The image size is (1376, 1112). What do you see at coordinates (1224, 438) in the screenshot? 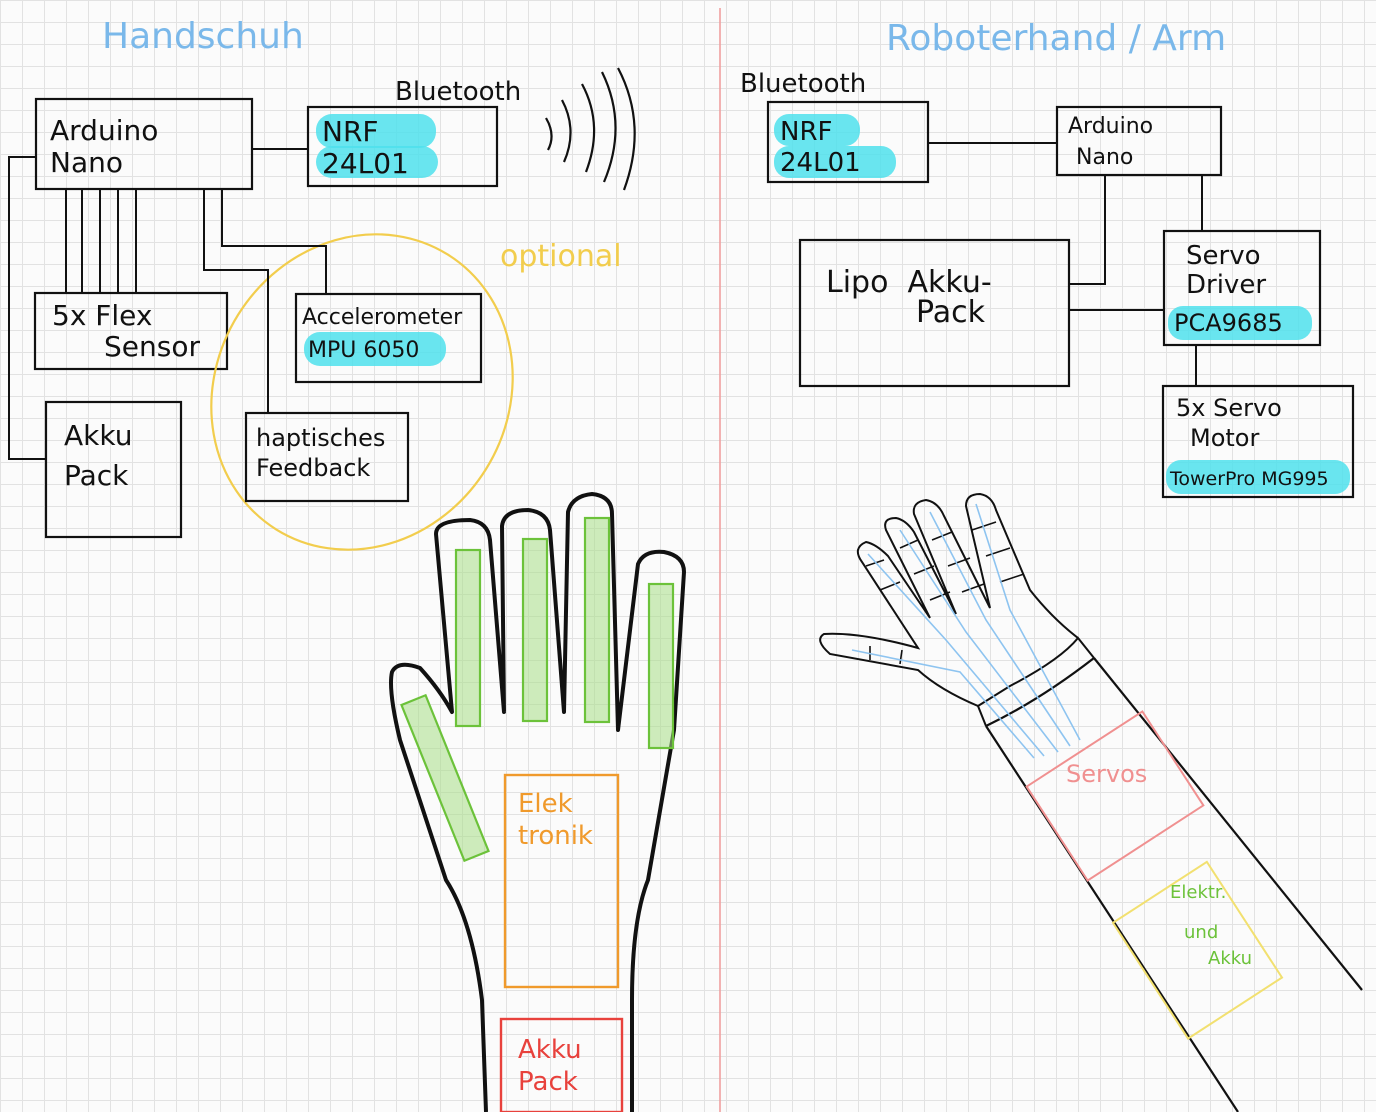
I see `servo-motor-label-2: Motor` at bounding box center [1224, 438].